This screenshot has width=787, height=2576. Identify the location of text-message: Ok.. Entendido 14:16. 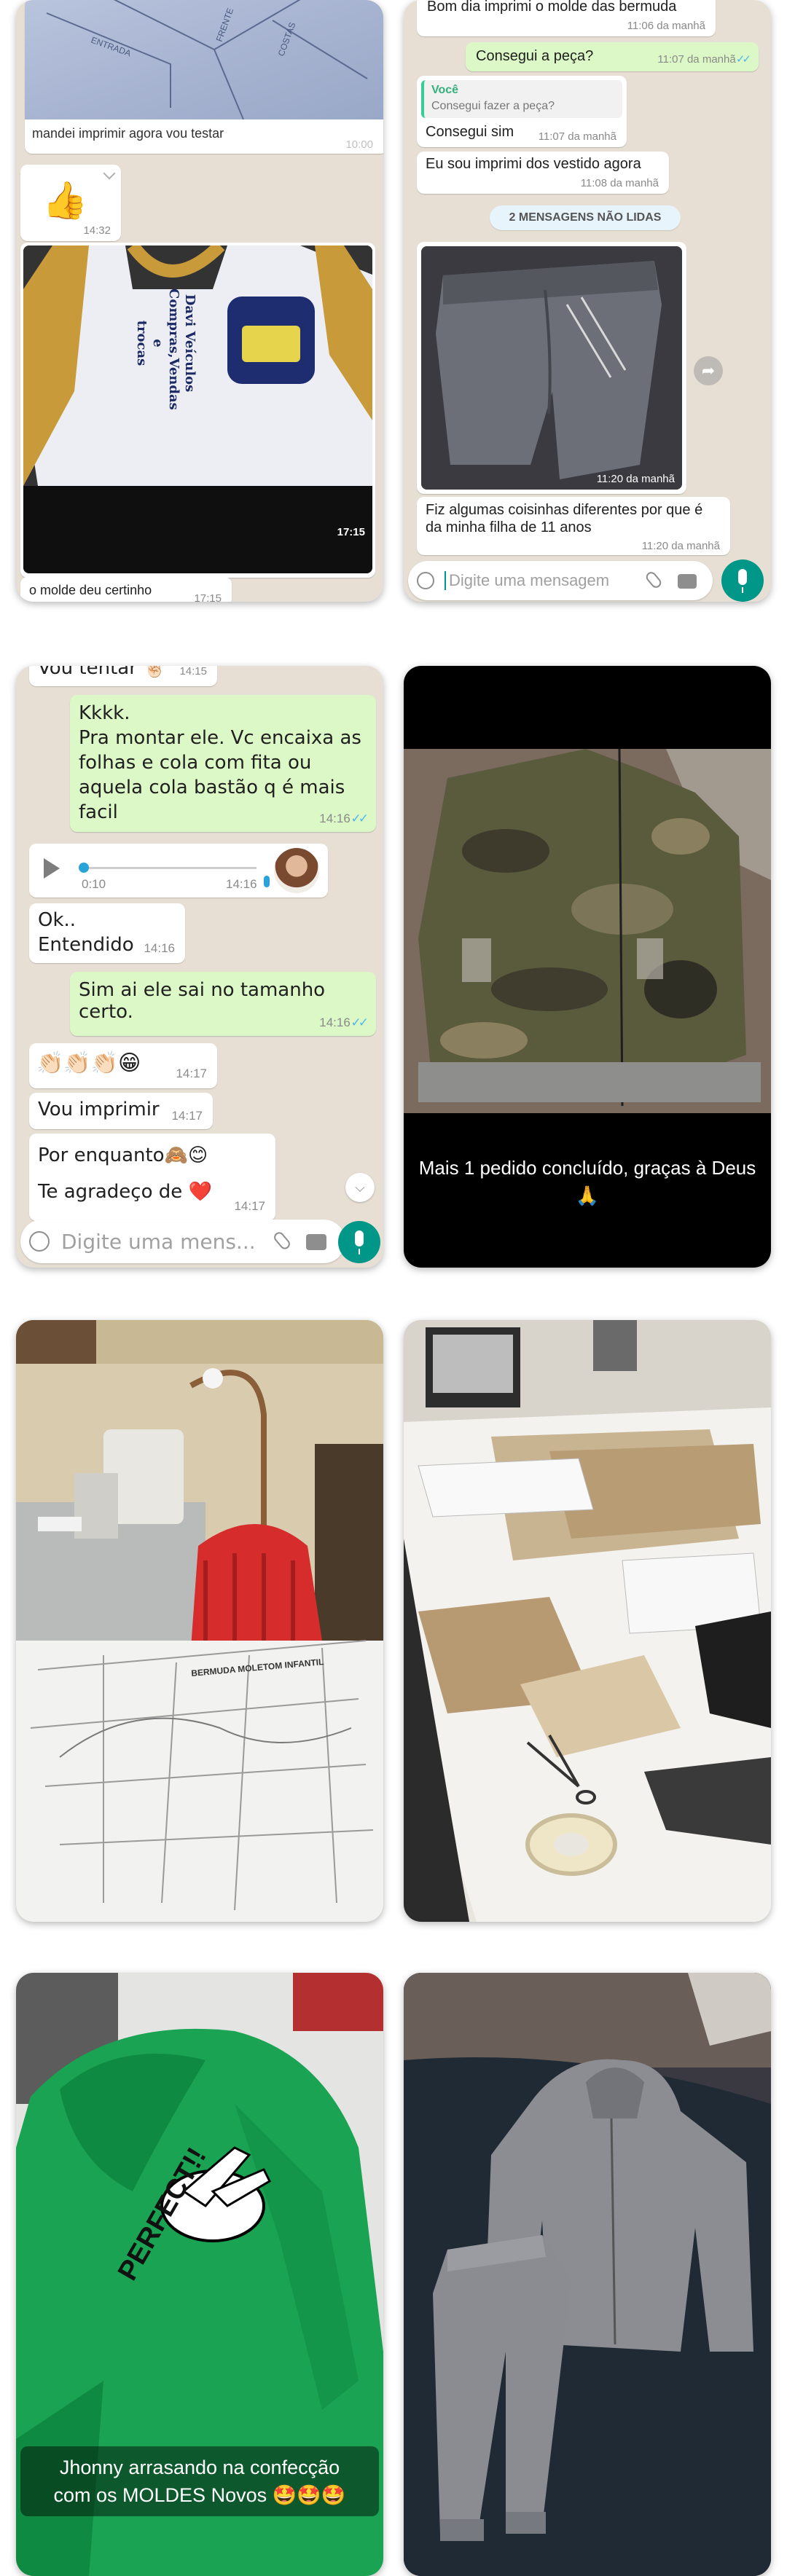
(107, 933).